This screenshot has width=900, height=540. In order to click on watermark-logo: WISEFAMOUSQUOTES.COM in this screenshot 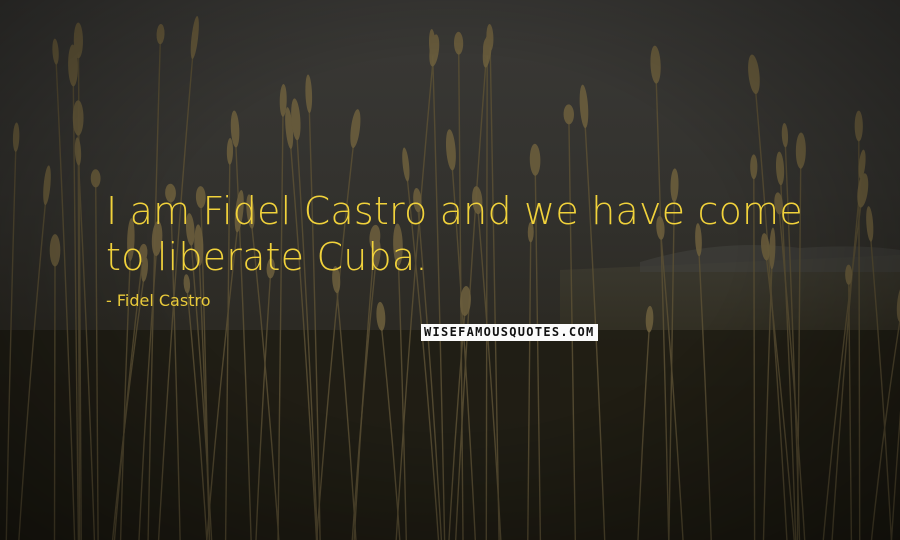, I will do `click(509, 332)`.